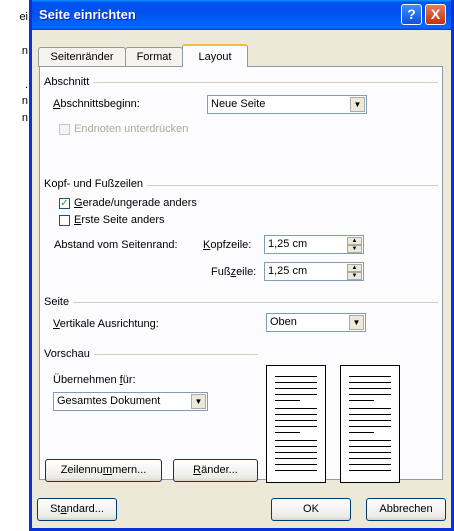 Image resolution: width=454 pixels, height=531 pixels. I want to click on abschnitt-group-label: Abschnitt, so click(69, 82).